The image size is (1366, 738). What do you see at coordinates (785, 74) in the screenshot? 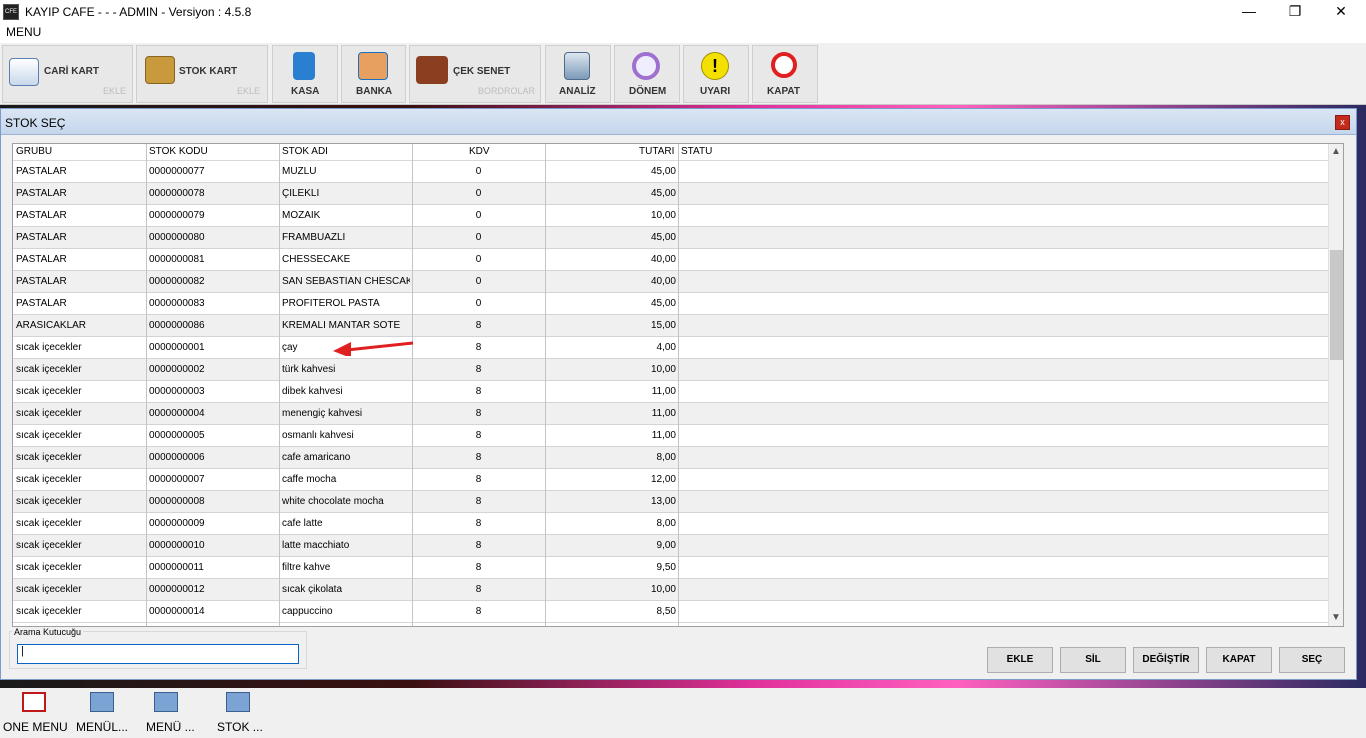
I see `kapat-toolbar-button: KAPAT` at bounding box center [785, 74].